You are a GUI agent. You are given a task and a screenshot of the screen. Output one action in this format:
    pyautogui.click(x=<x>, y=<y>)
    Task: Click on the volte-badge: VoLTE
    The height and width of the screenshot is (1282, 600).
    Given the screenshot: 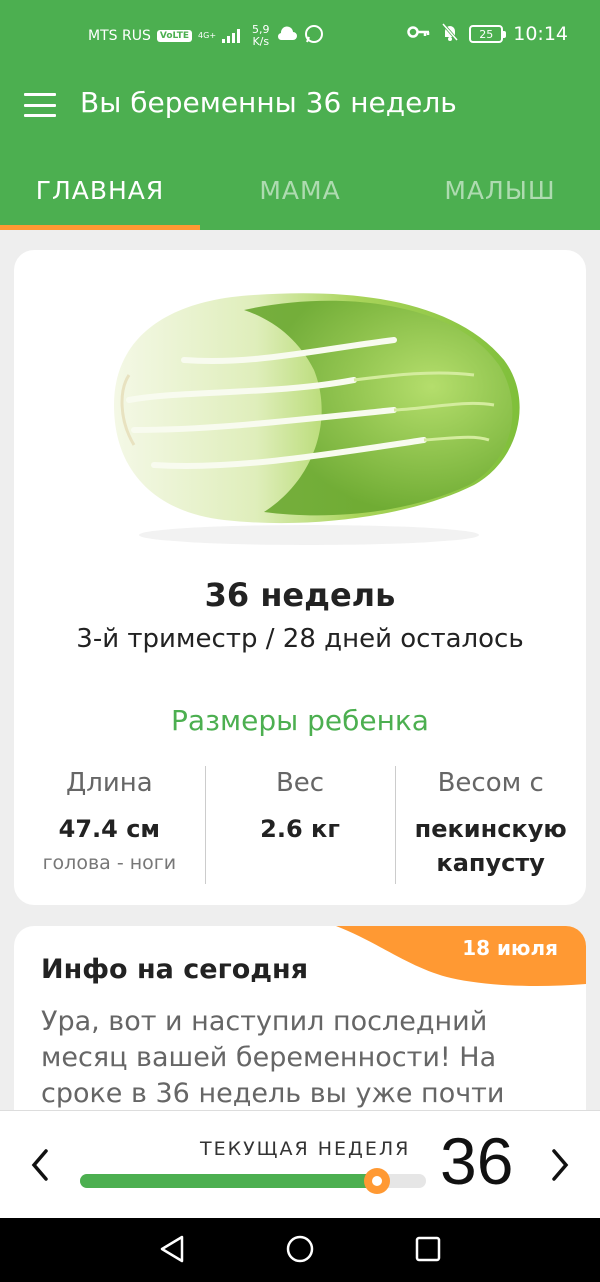 What is the action you would take?
    pyautogui.click(x=174, y=36)
    